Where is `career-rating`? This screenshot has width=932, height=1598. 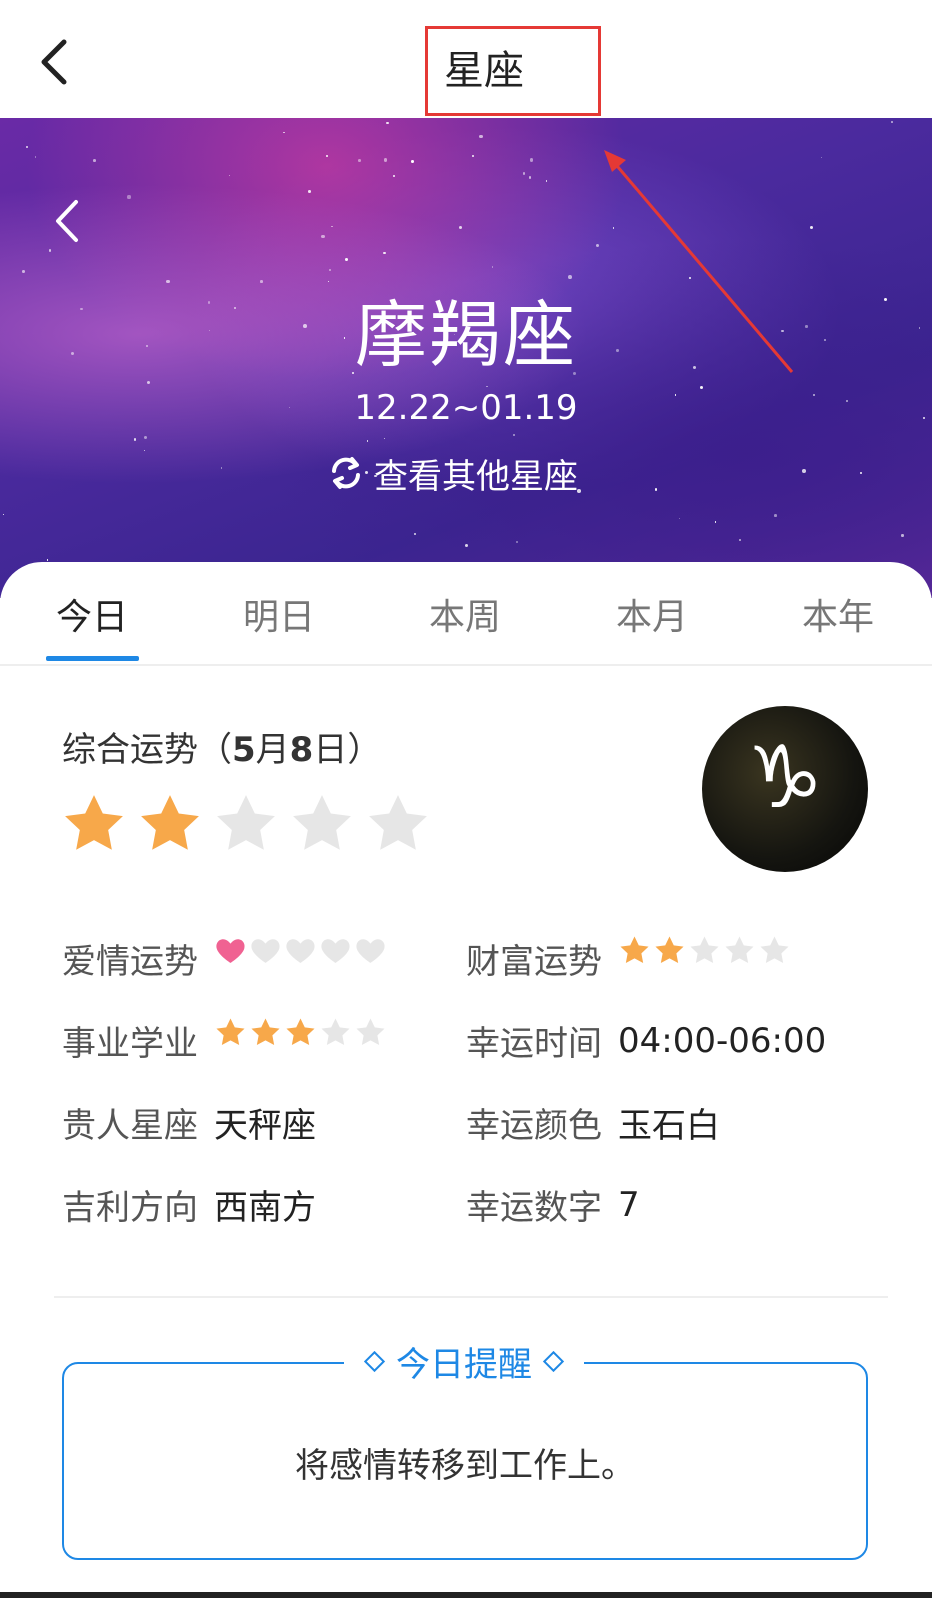 career-rating is located at coordinates (300, 1032).